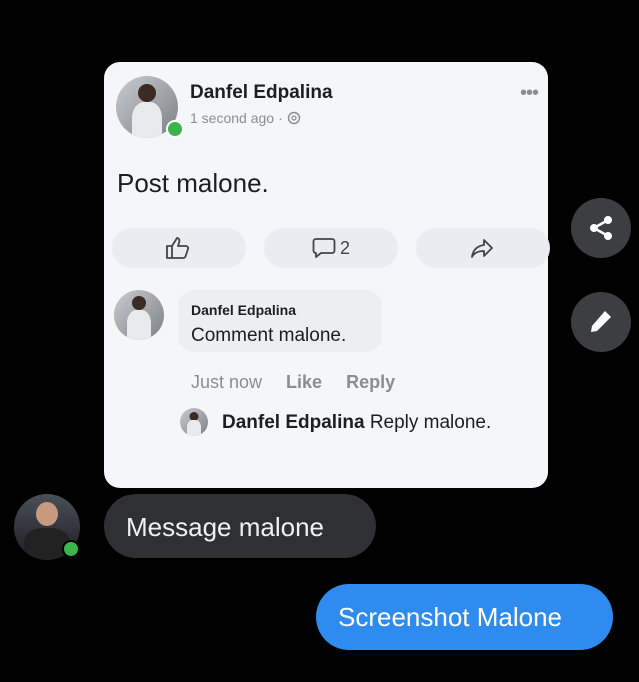  What do you see at coordinates (232, 118) in the screenshot?
I see `post-timestamp: 1 second ago` at bounding box center [232, 118].